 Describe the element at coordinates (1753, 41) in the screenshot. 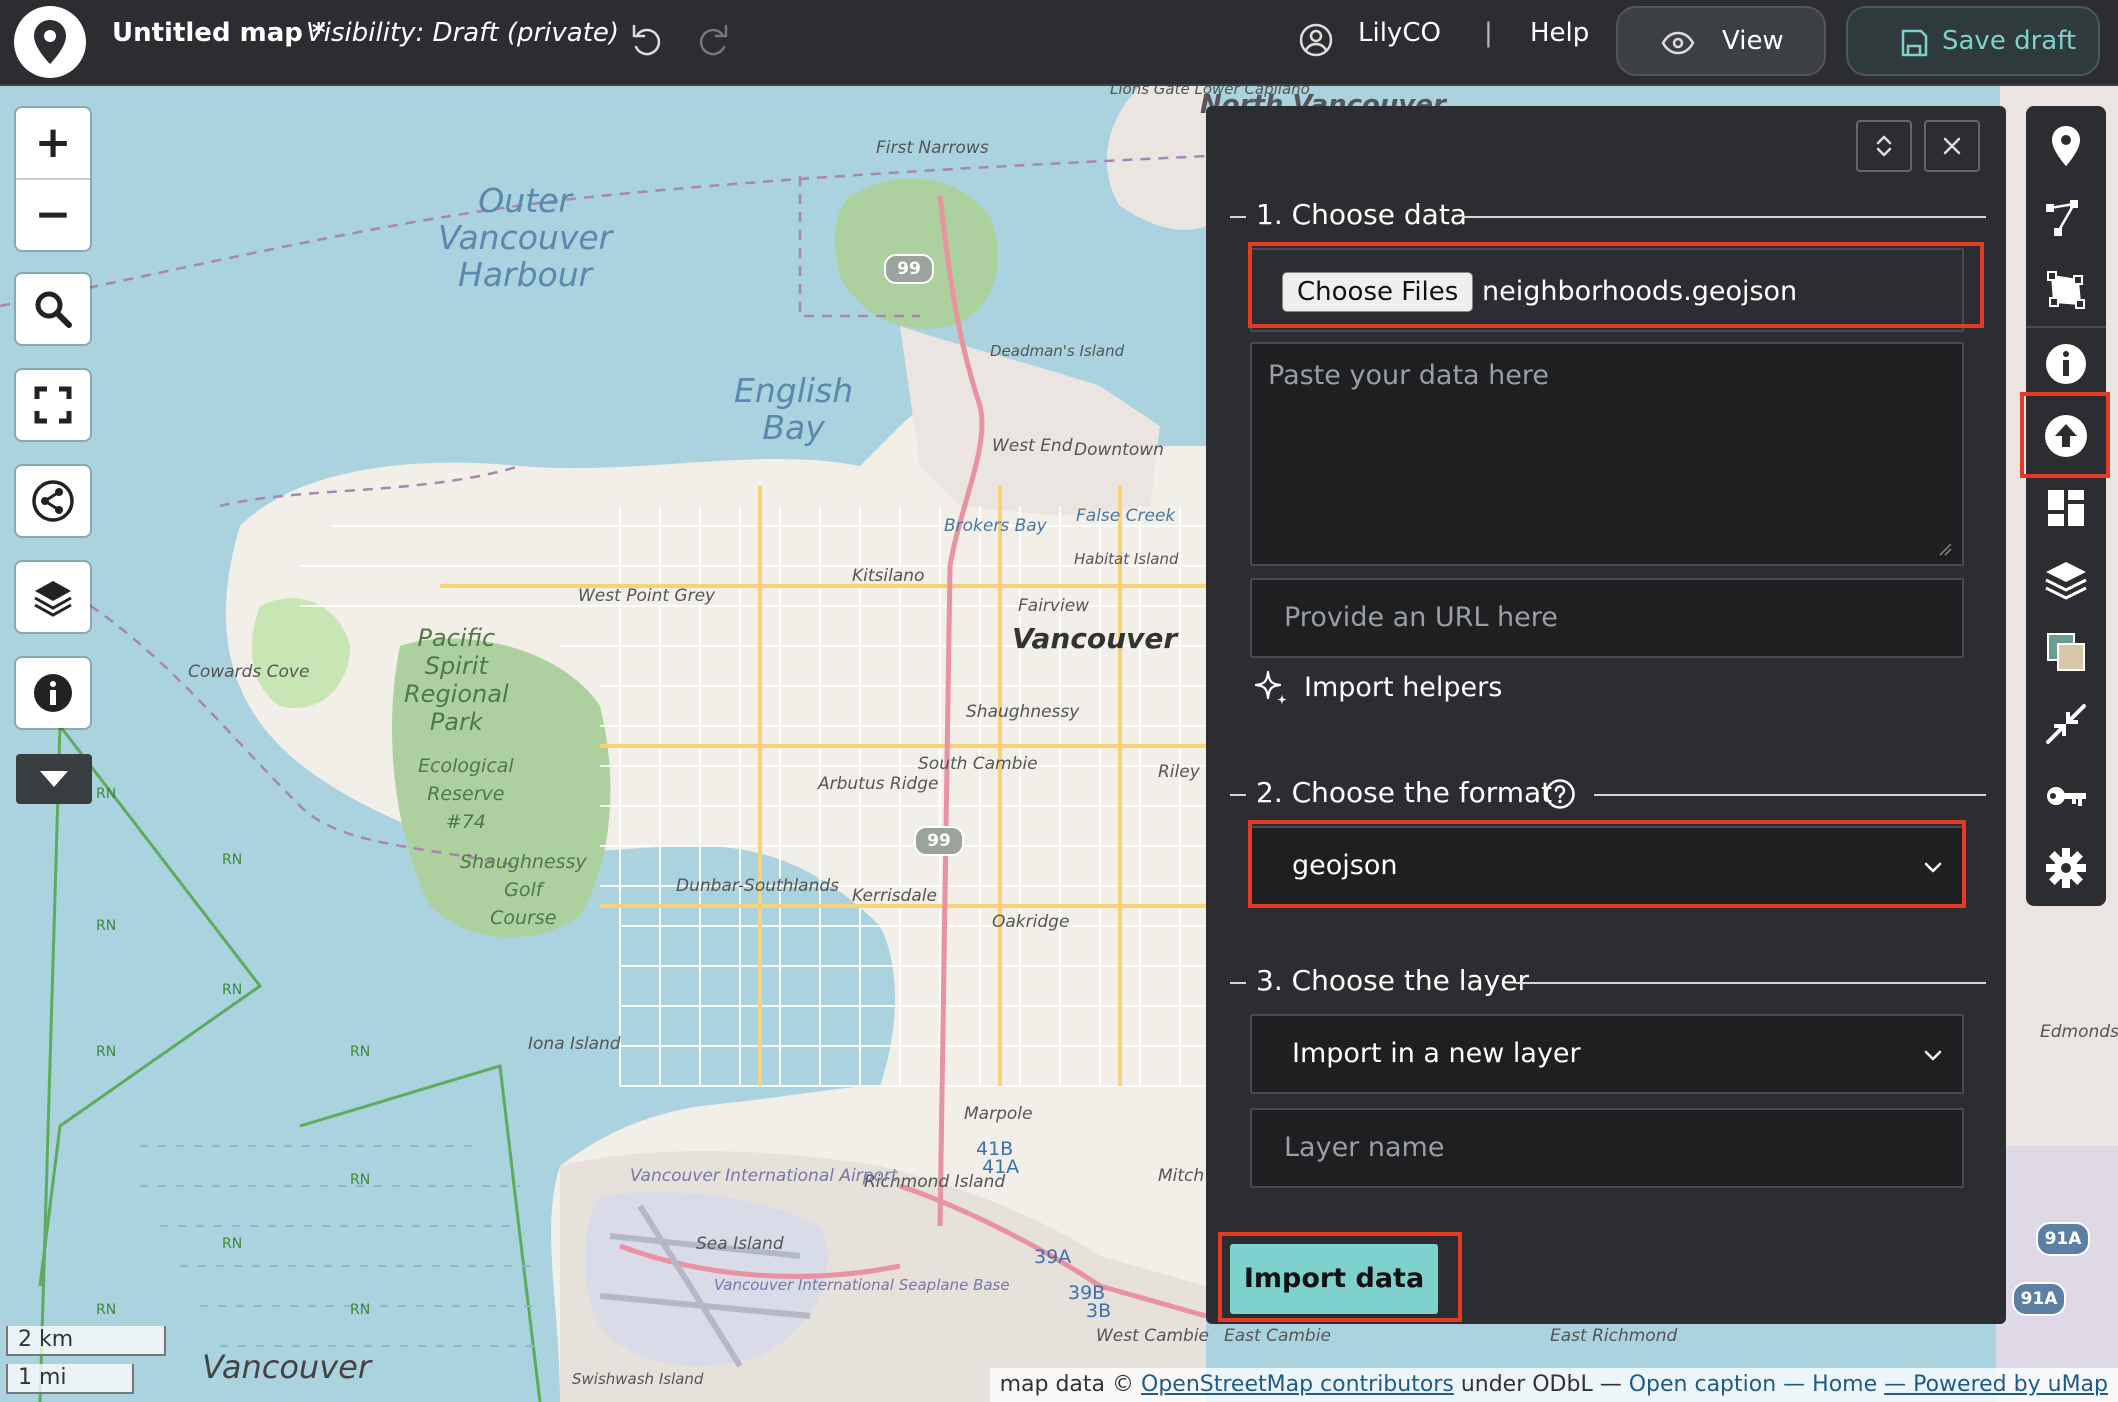

I see `view-label: View` at that location.